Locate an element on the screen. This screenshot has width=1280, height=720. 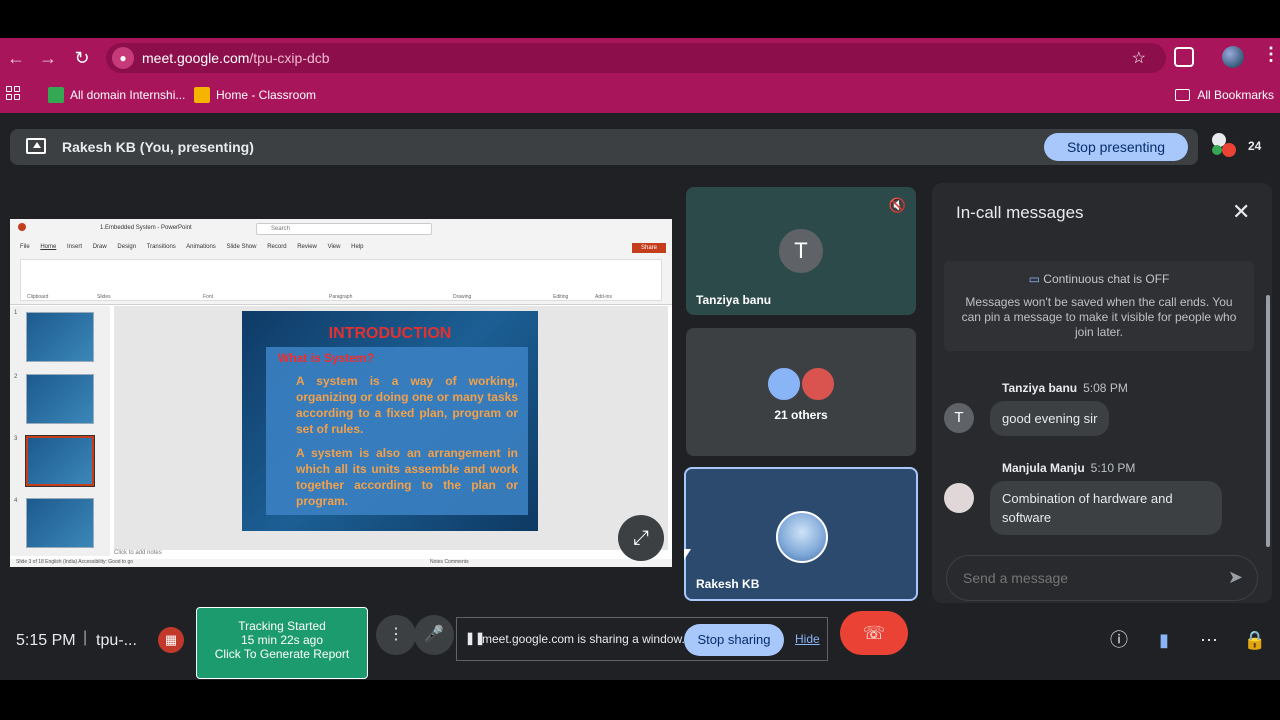
ribbon-tab: Review is located at coordinates (307, 247).